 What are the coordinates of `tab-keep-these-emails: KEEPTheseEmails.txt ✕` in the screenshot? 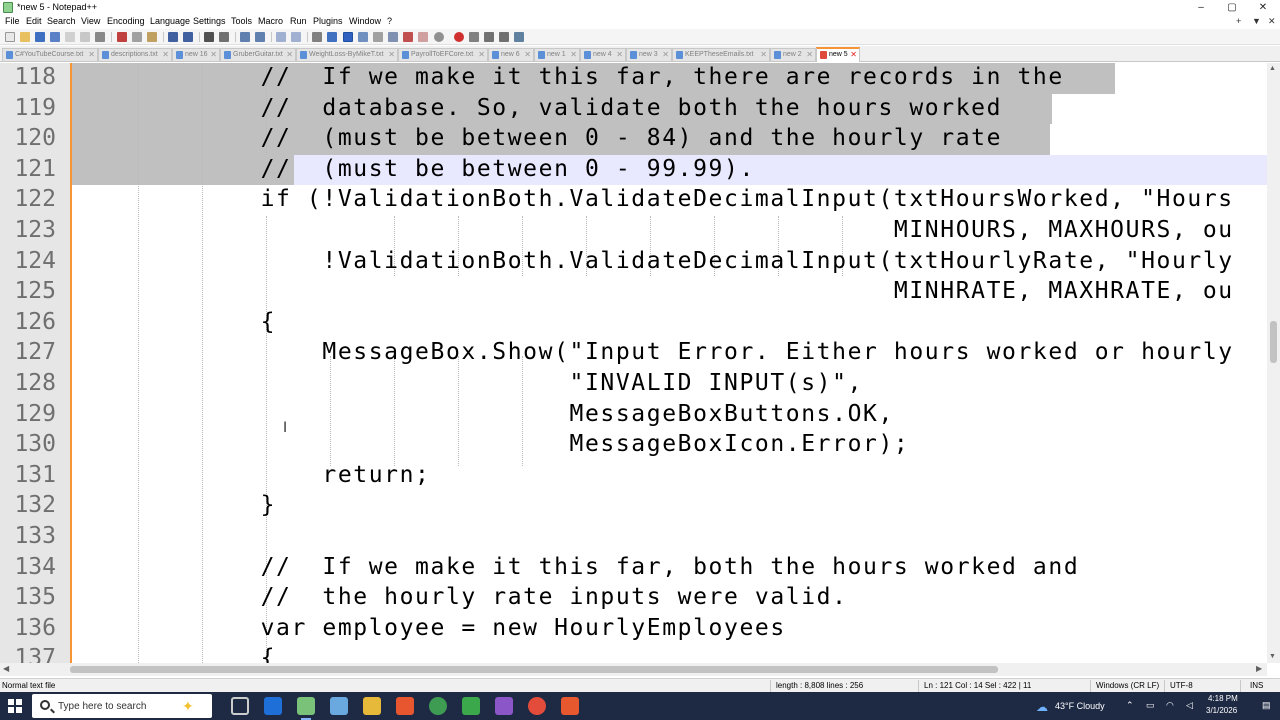 It's located at (721, 54).